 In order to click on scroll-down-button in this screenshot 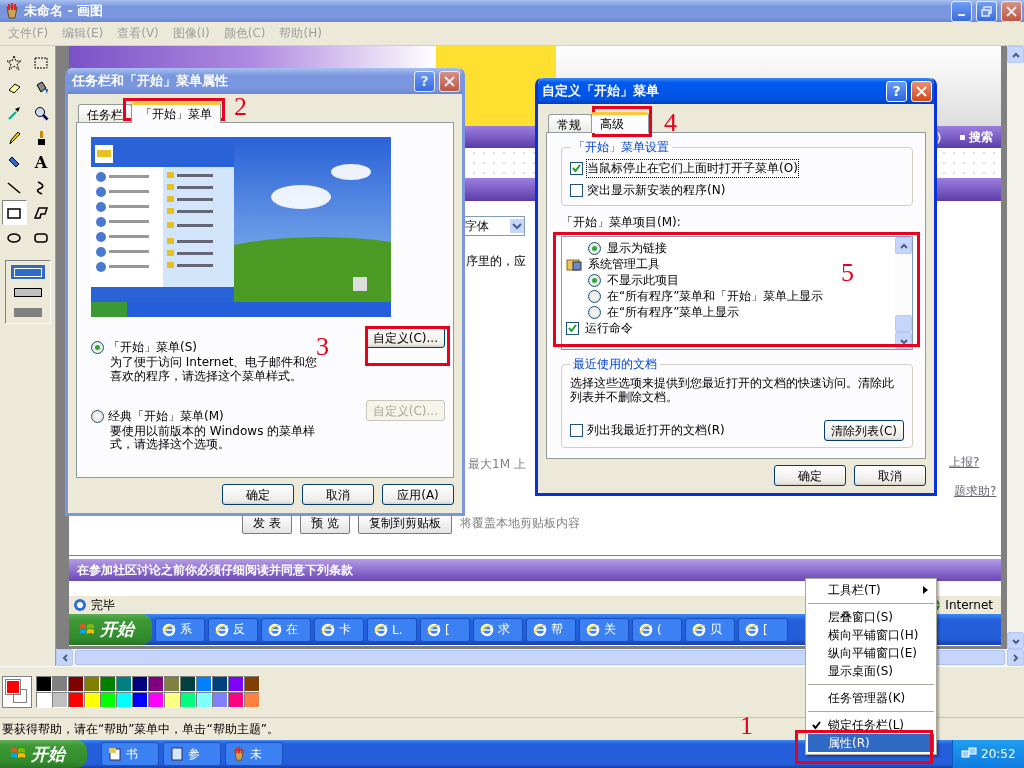, I will do `click(1015, 640)`.